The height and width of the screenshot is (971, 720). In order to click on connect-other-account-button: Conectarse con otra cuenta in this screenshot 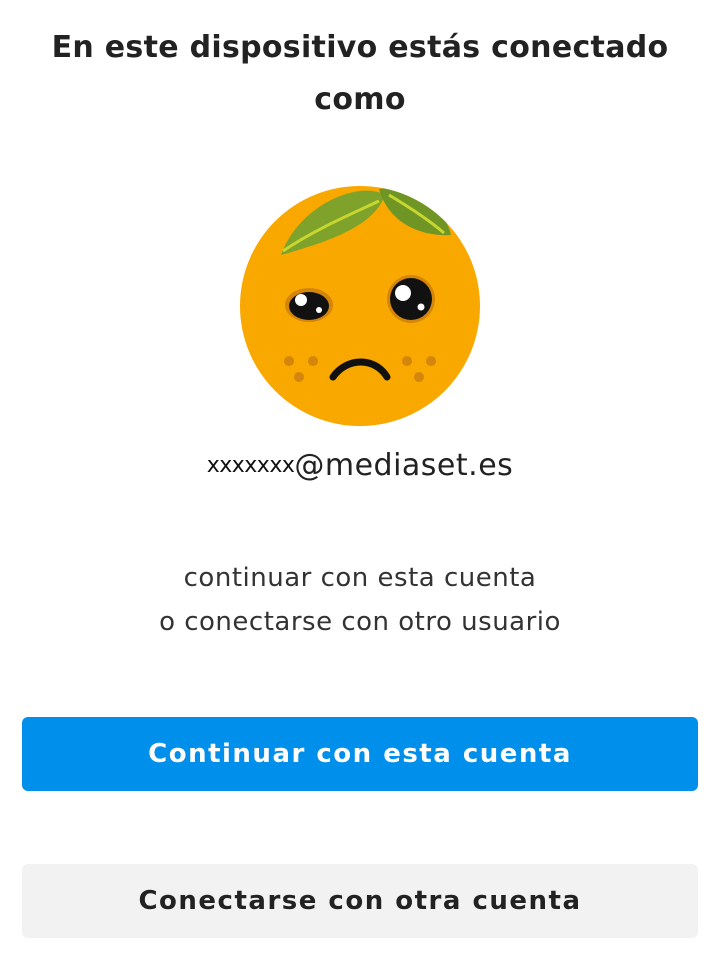, I will do `click(360, 901)`.